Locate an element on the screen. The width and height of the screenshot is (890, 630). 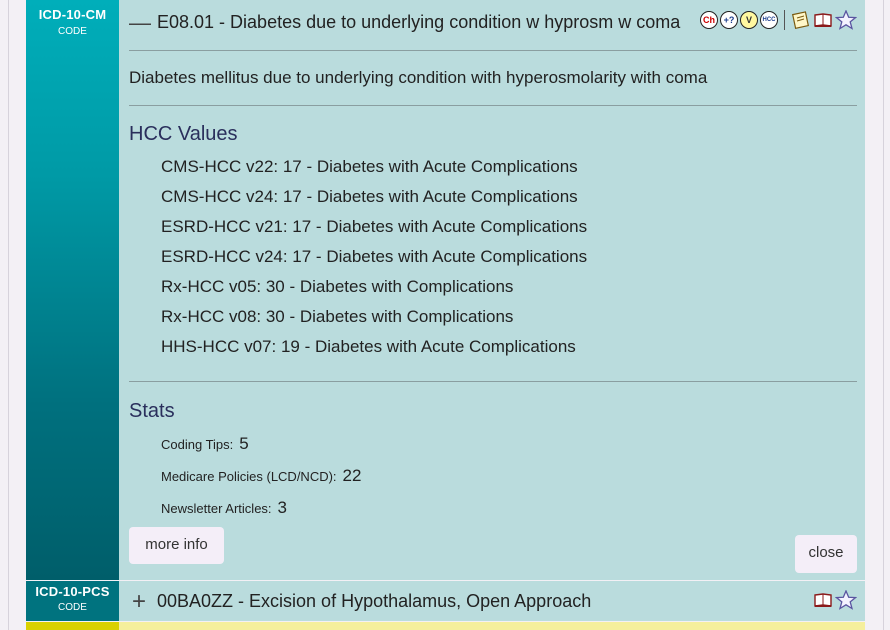
cpt-panel is located at coordinates (492, 626).